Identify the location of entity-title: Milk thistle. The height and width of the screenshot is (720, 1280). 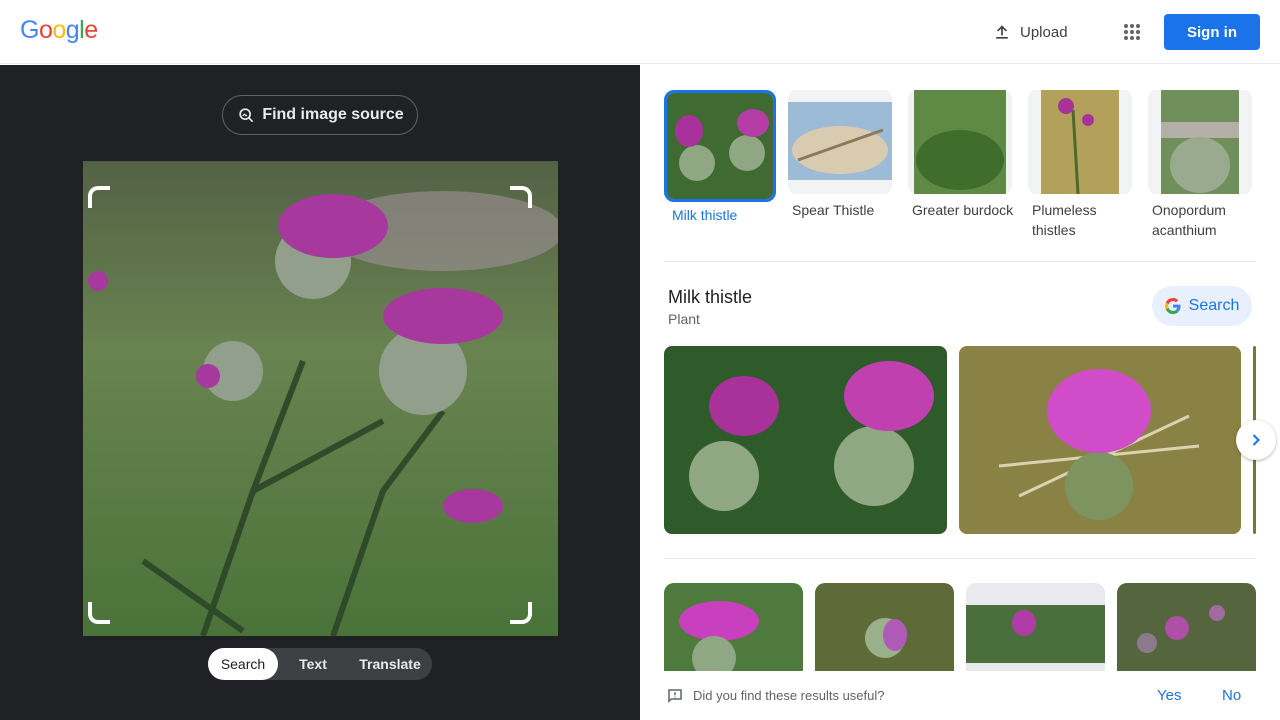
(710, 297).